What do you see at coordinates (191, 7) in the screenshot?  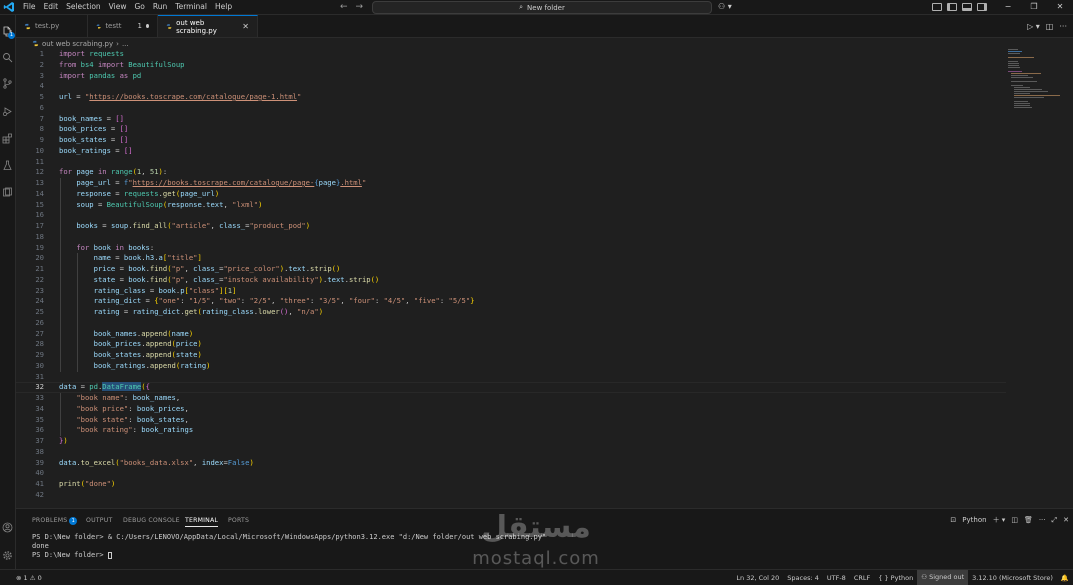 I see `menu-terminal: Terminal` at bounding box center [191, 7].